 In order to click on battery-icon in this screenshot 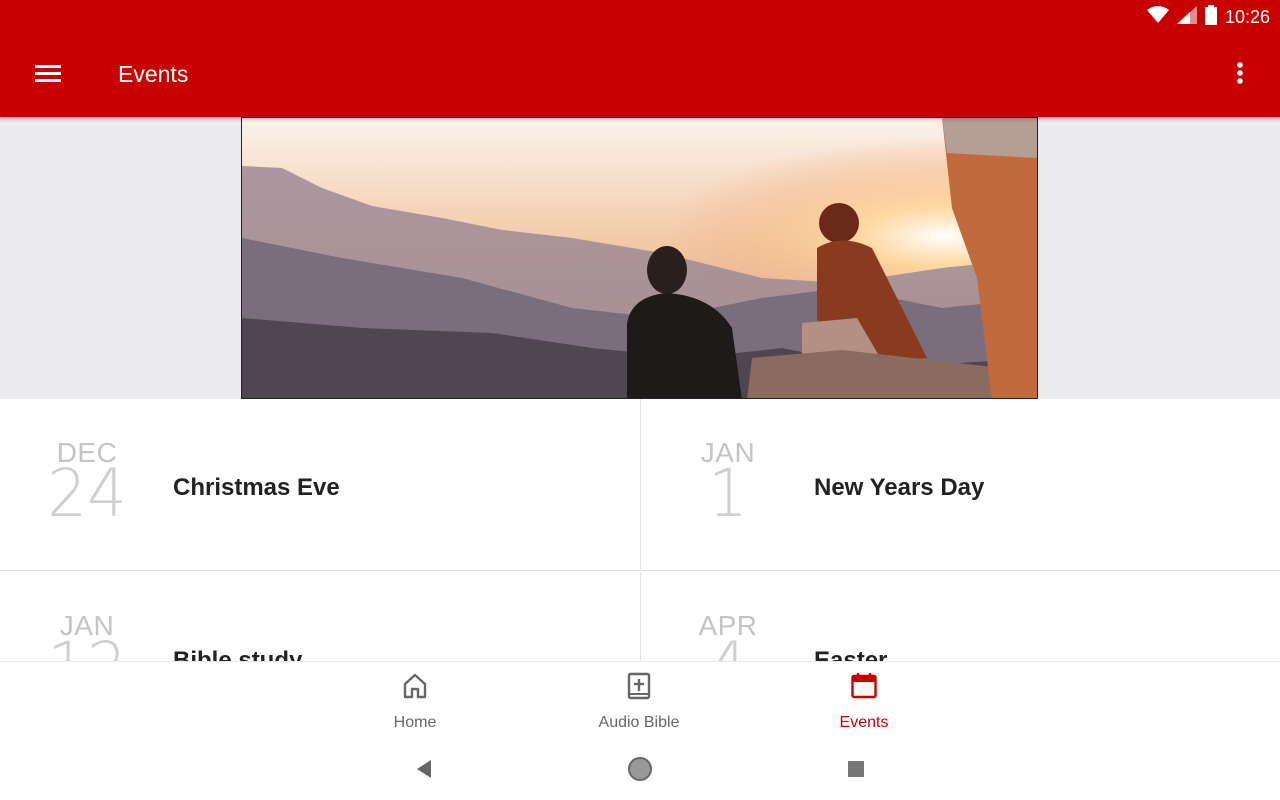, I will do `click(1210, 17)`.